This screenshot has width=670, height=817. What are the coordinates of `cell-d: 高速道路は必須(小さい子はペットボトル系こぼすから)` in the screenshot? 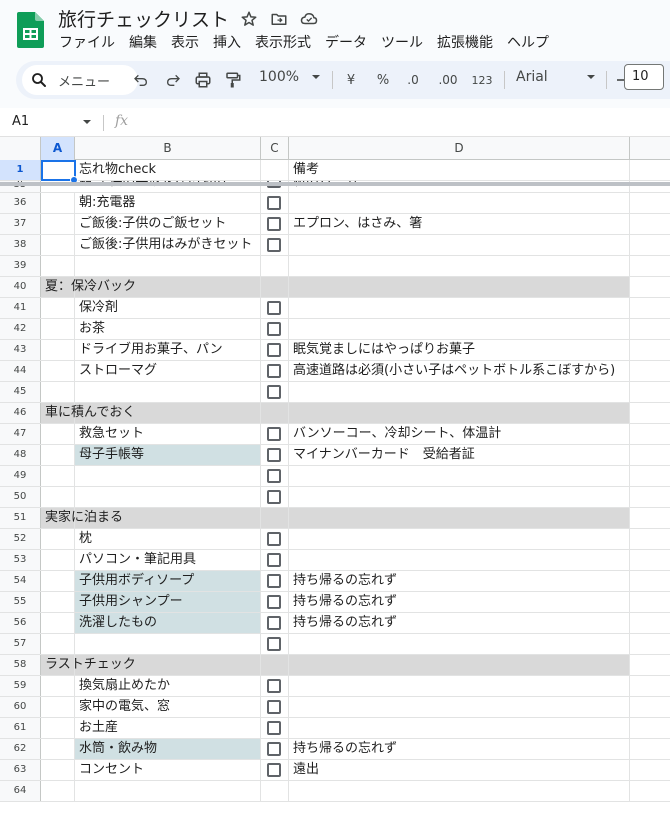 It's located at (459, 371).